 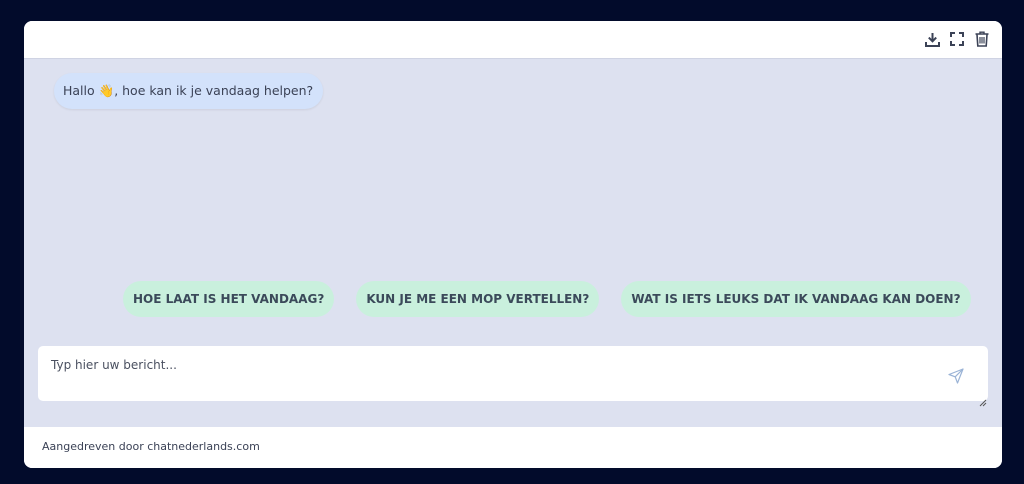 I want to click on chat-footer: Aangedreven door chatnederlands.com, so click(x=513, y=447).